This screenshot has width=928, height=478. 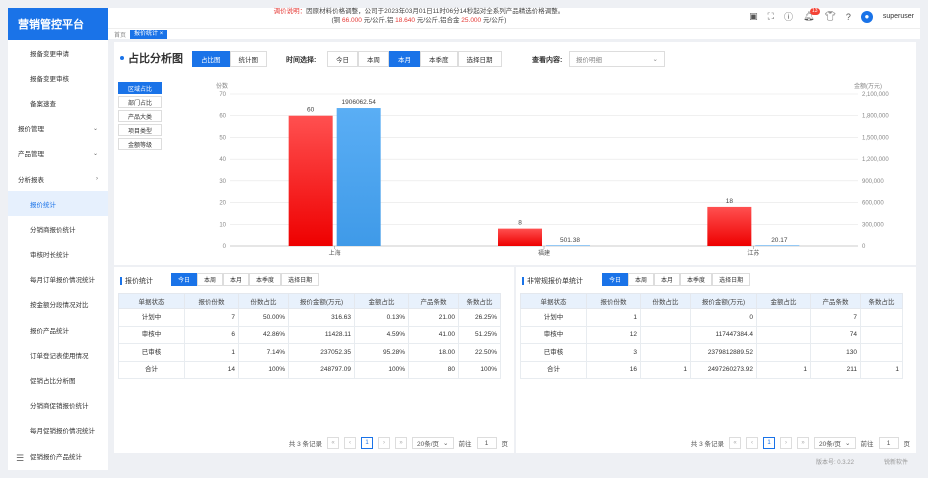 What do you see at coordinates (58, 52) in the screenshot?
I see `sidebar-item: 报备变更申请` at bounding box center [58, 52].